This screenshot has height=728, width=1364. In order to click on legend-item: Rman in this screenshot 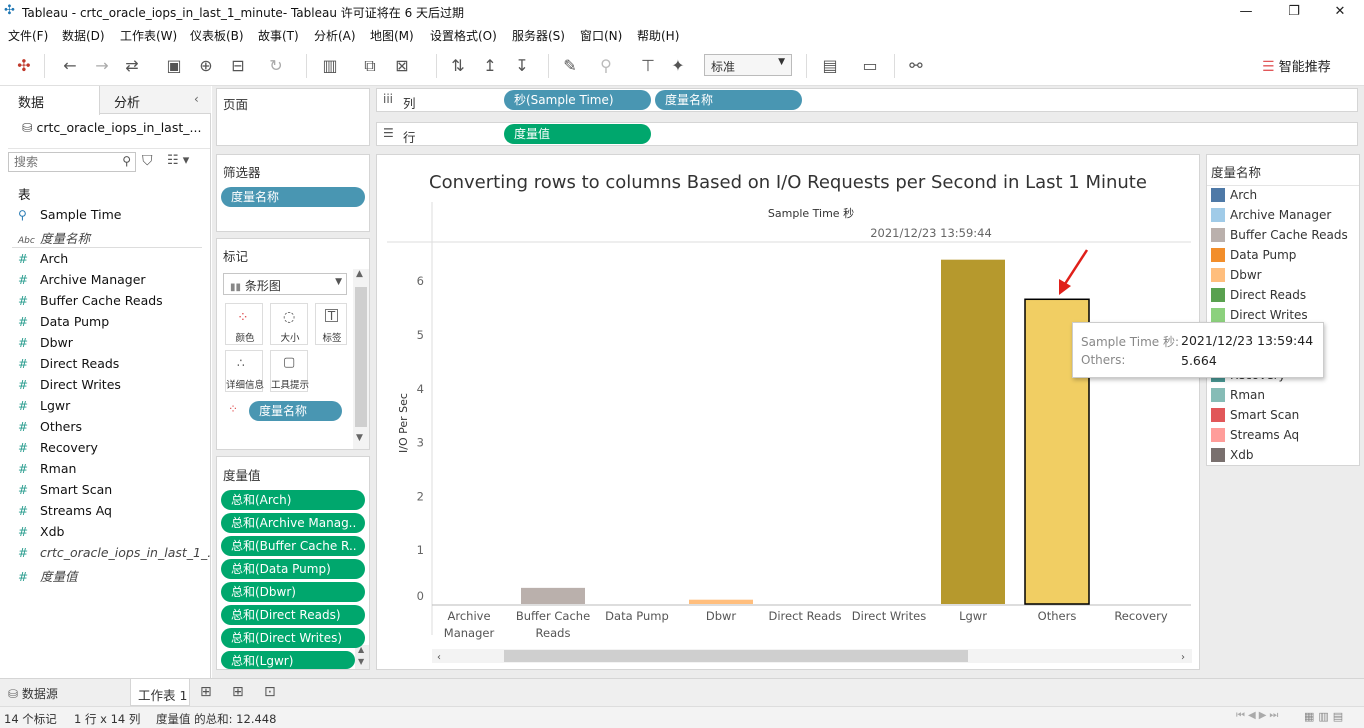, I will do `click(1238, 395)`.